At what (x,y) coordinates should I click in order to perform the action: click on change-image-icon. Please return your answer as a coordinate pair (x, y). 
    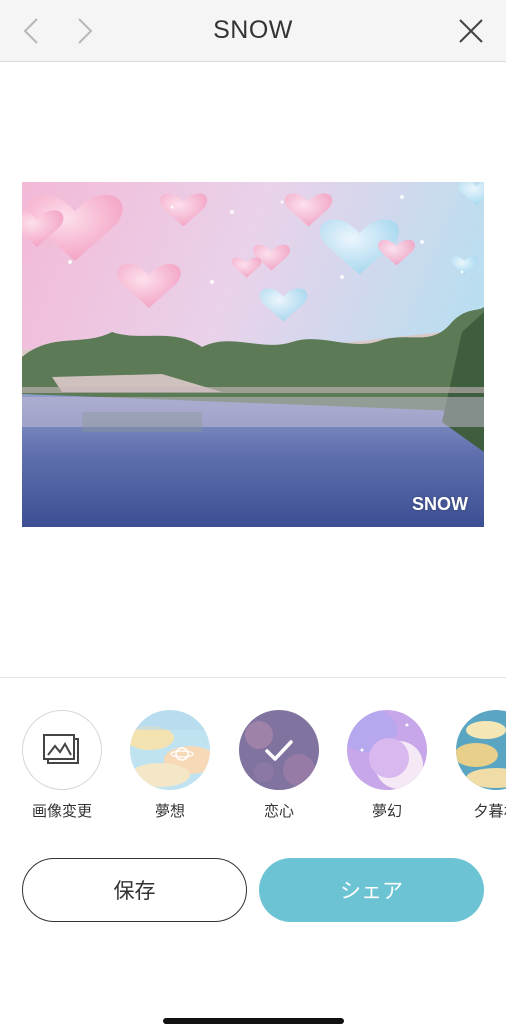
    Looking at the image, I should click on (61, 749).